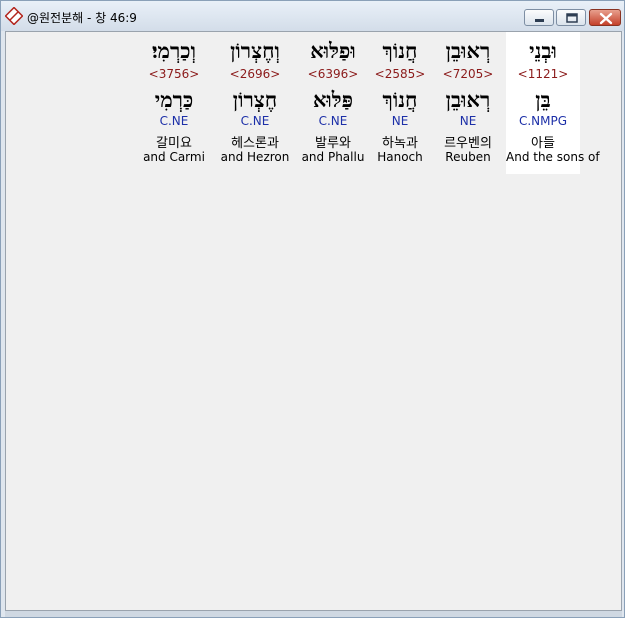 Image resolution: width=625 pixels, height=618 pixels. What do you see at coordinates (543, 143) in the screenshot?
I see `korean-gloss: 아들` at bounding box center [543, 143].